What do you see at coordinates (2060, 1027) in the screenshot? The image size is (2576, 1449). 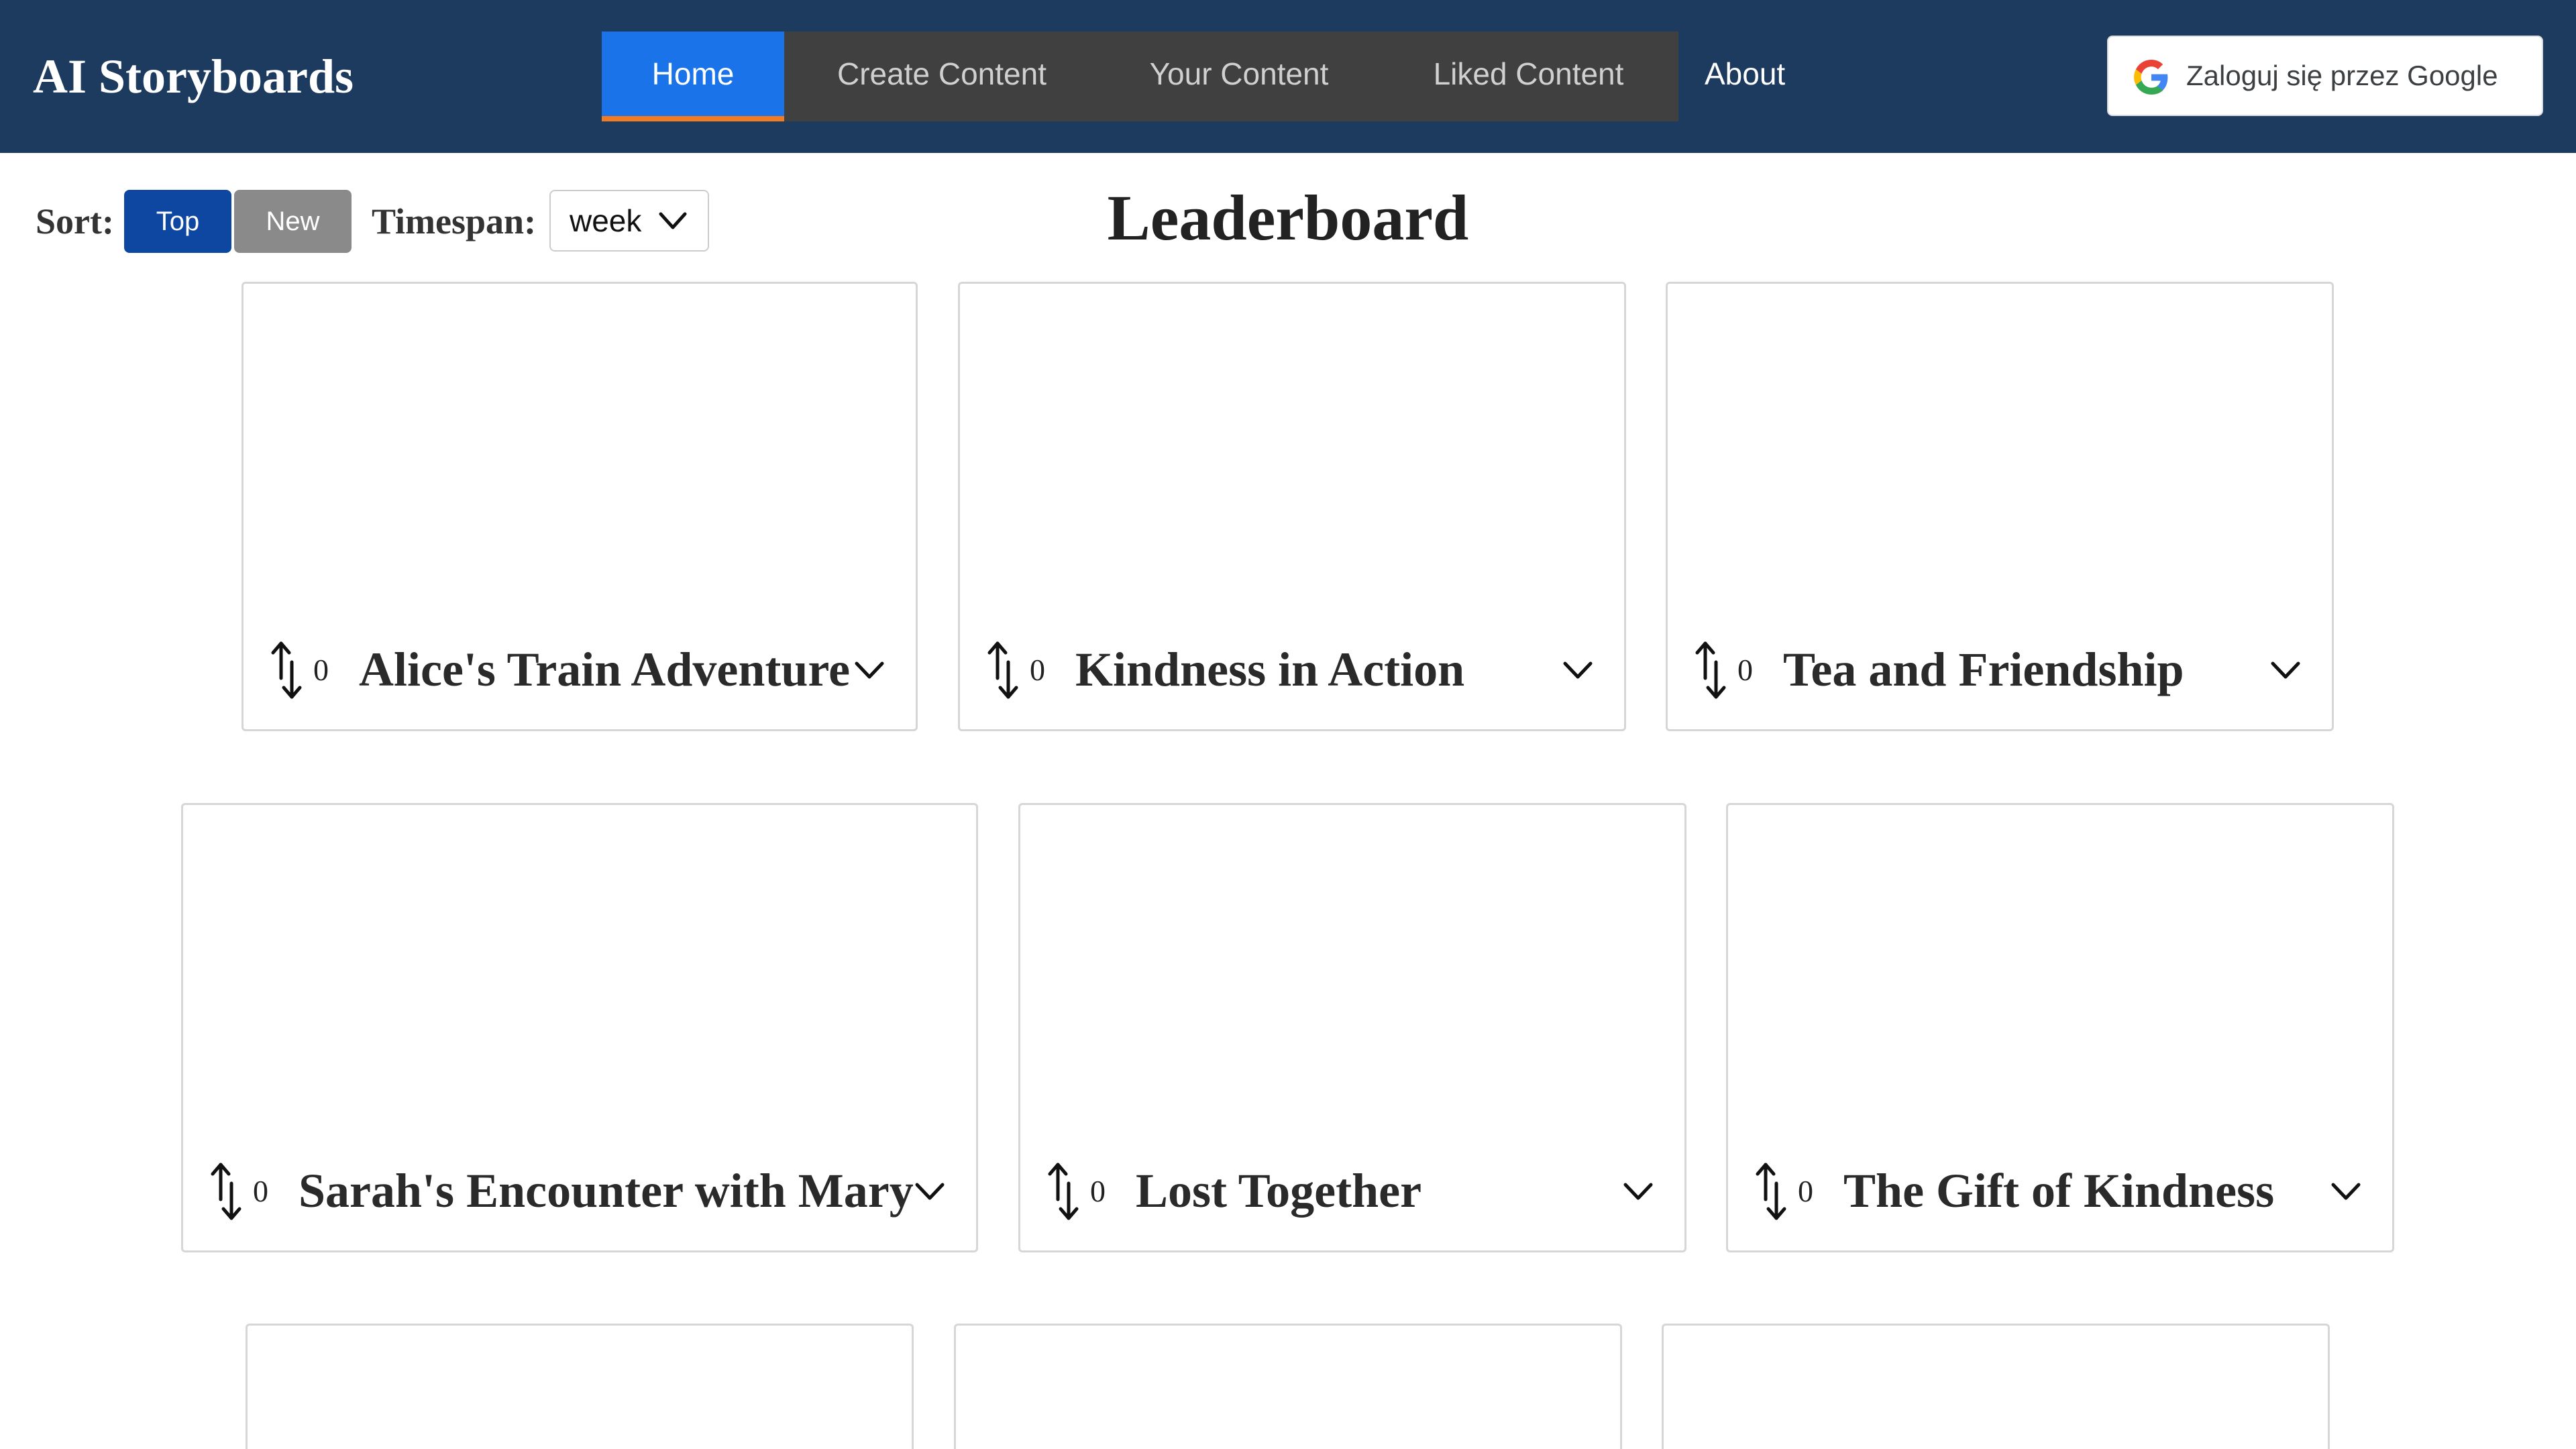 I see `story-card: 0 The Gift of Kindness` at bounding box center [2060, 1027].